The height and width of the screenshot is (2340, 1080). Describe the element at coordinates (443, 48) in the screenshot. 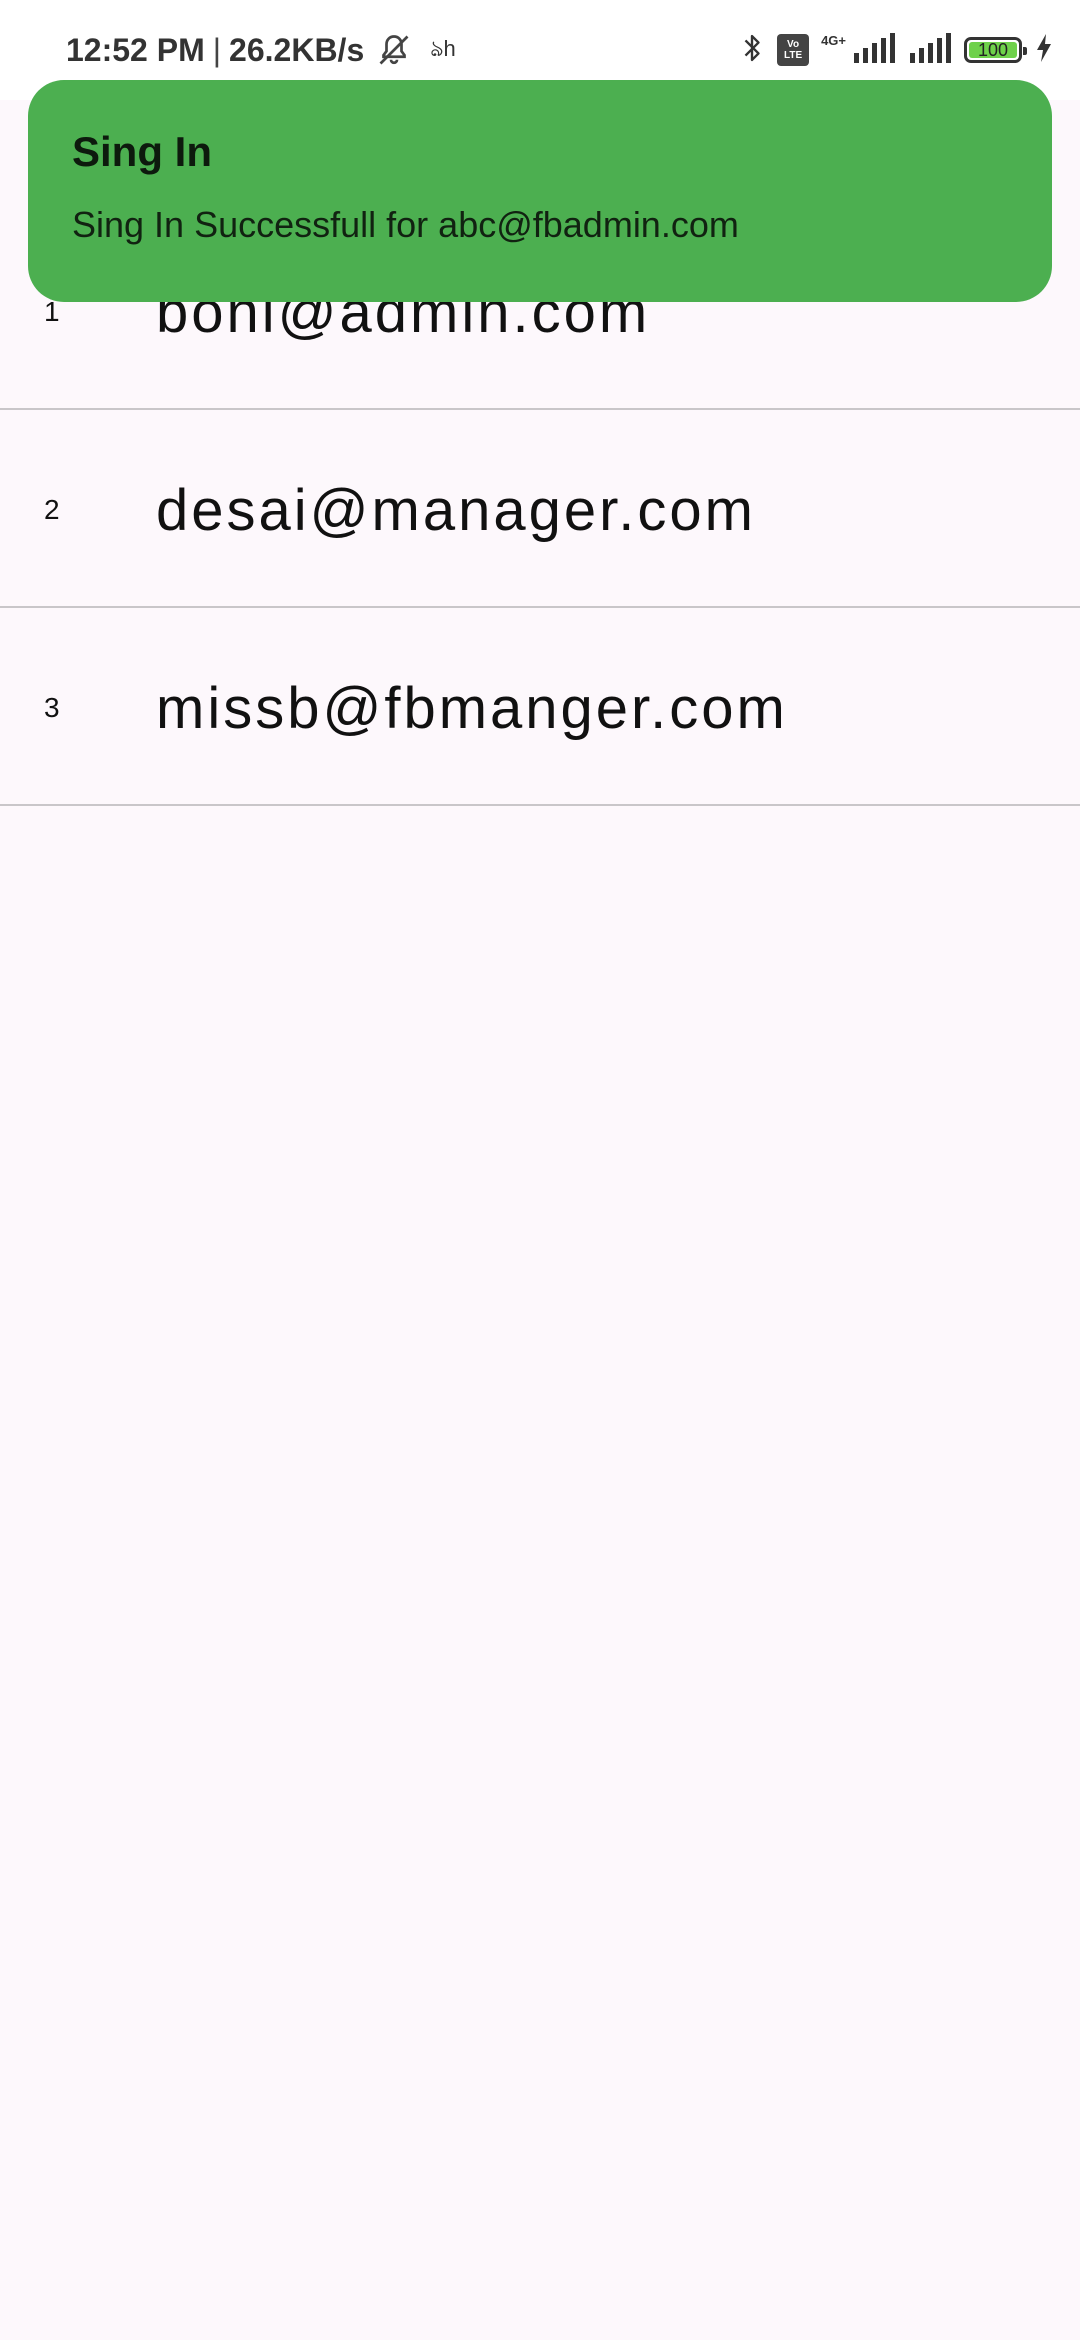

I see `app-notification-icon: ঌh` at that location.